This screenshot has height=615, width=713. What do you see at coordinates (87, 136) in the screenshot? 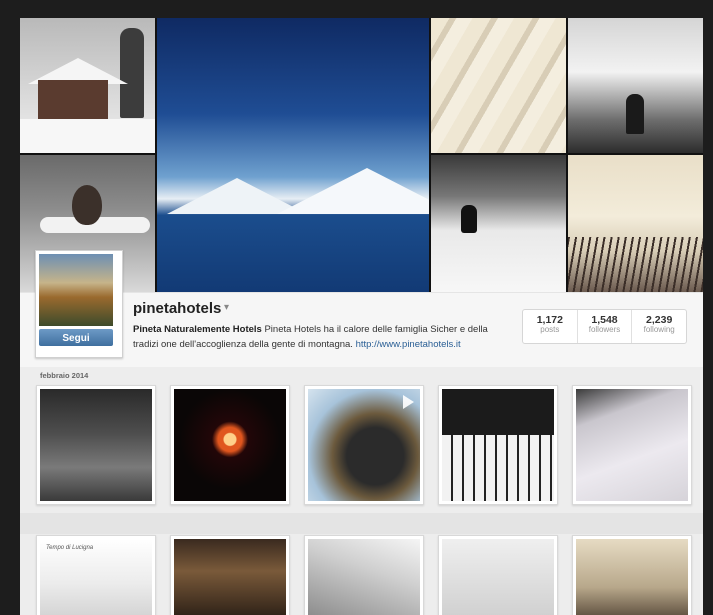
I see `snow-shape` at bounding box center [87, 136].